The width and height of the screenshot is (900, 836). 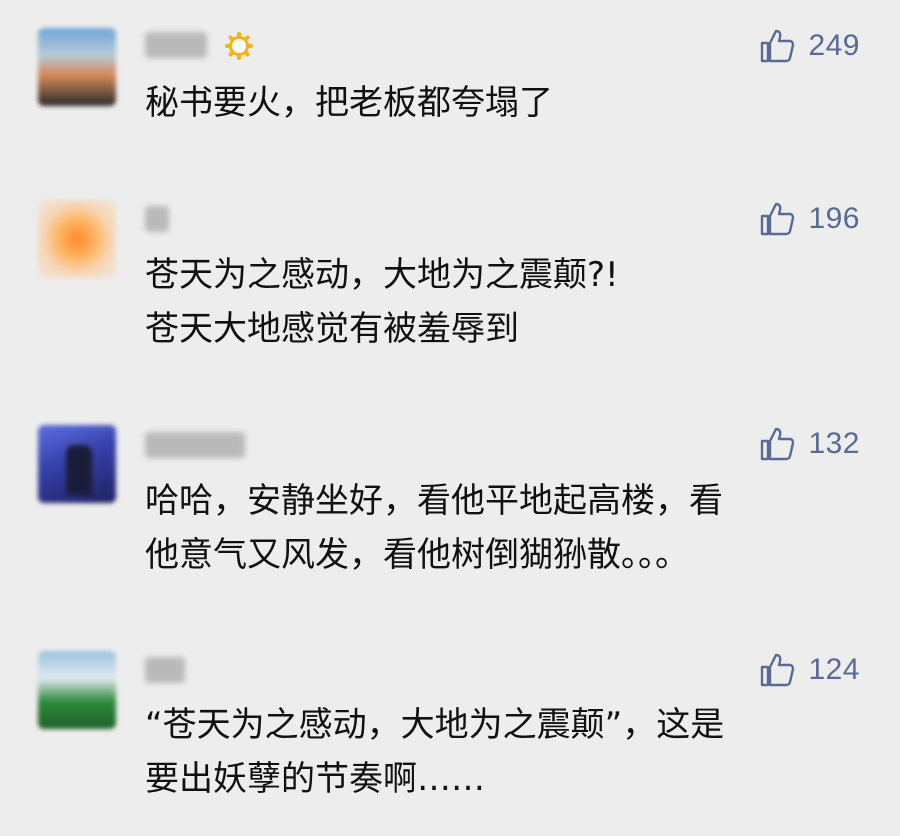 What do you see at coordinates (382, 275) in the screenshot?
I see `comment-line: 苍天为之感动，大地为之震颠?!` at bounding box center [382, 275].